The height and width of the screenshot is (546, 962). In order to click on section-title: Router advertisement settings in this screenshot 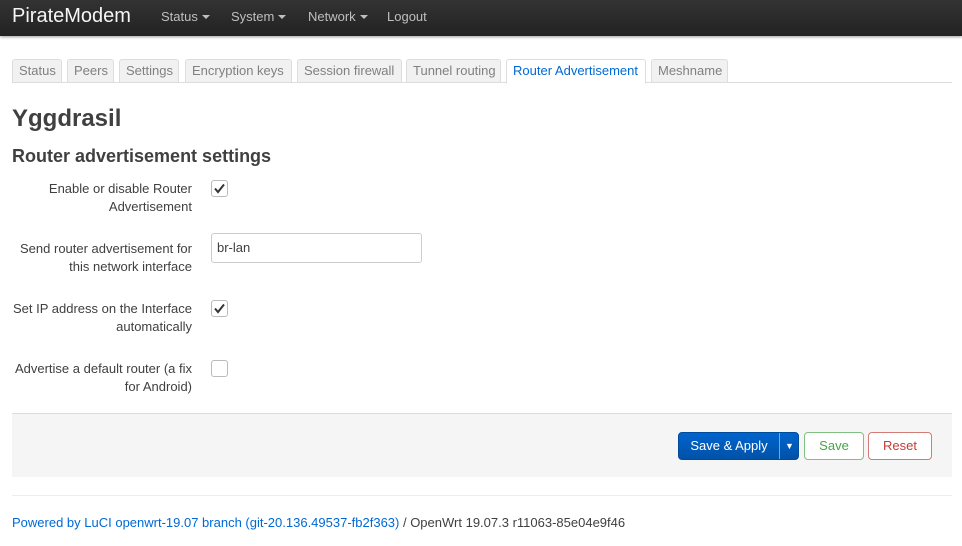, I will do `click(142, 156)`.